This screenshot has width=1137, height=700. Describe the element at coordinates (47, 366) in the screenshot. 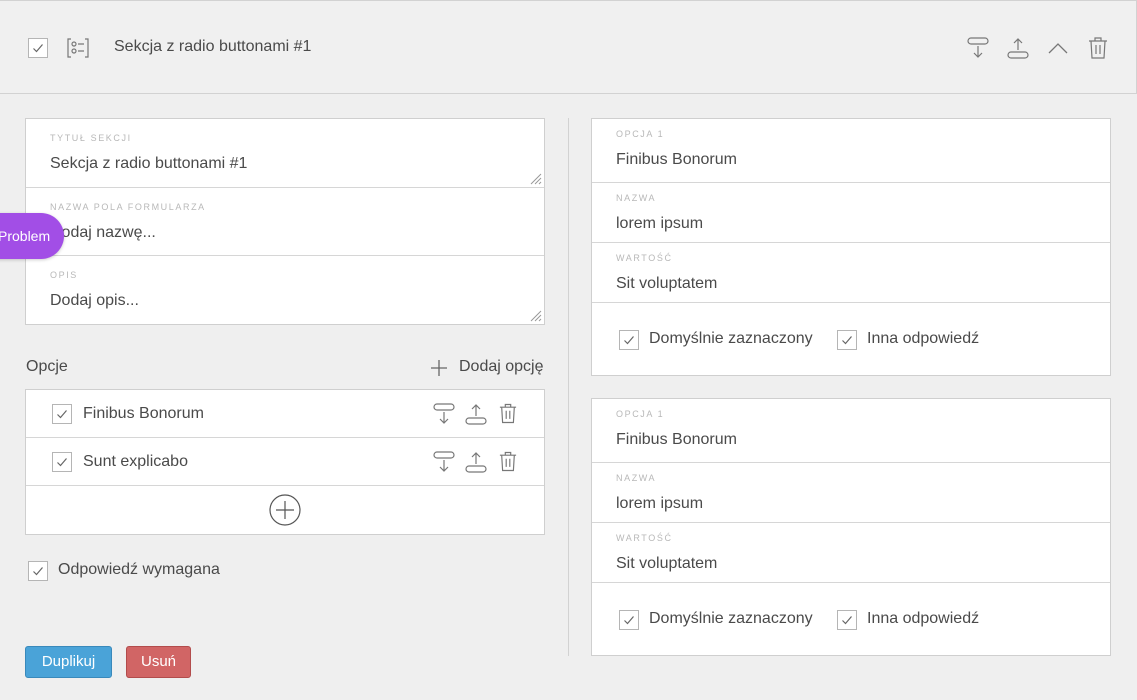

I see `options-heading: Opcje` at that location.